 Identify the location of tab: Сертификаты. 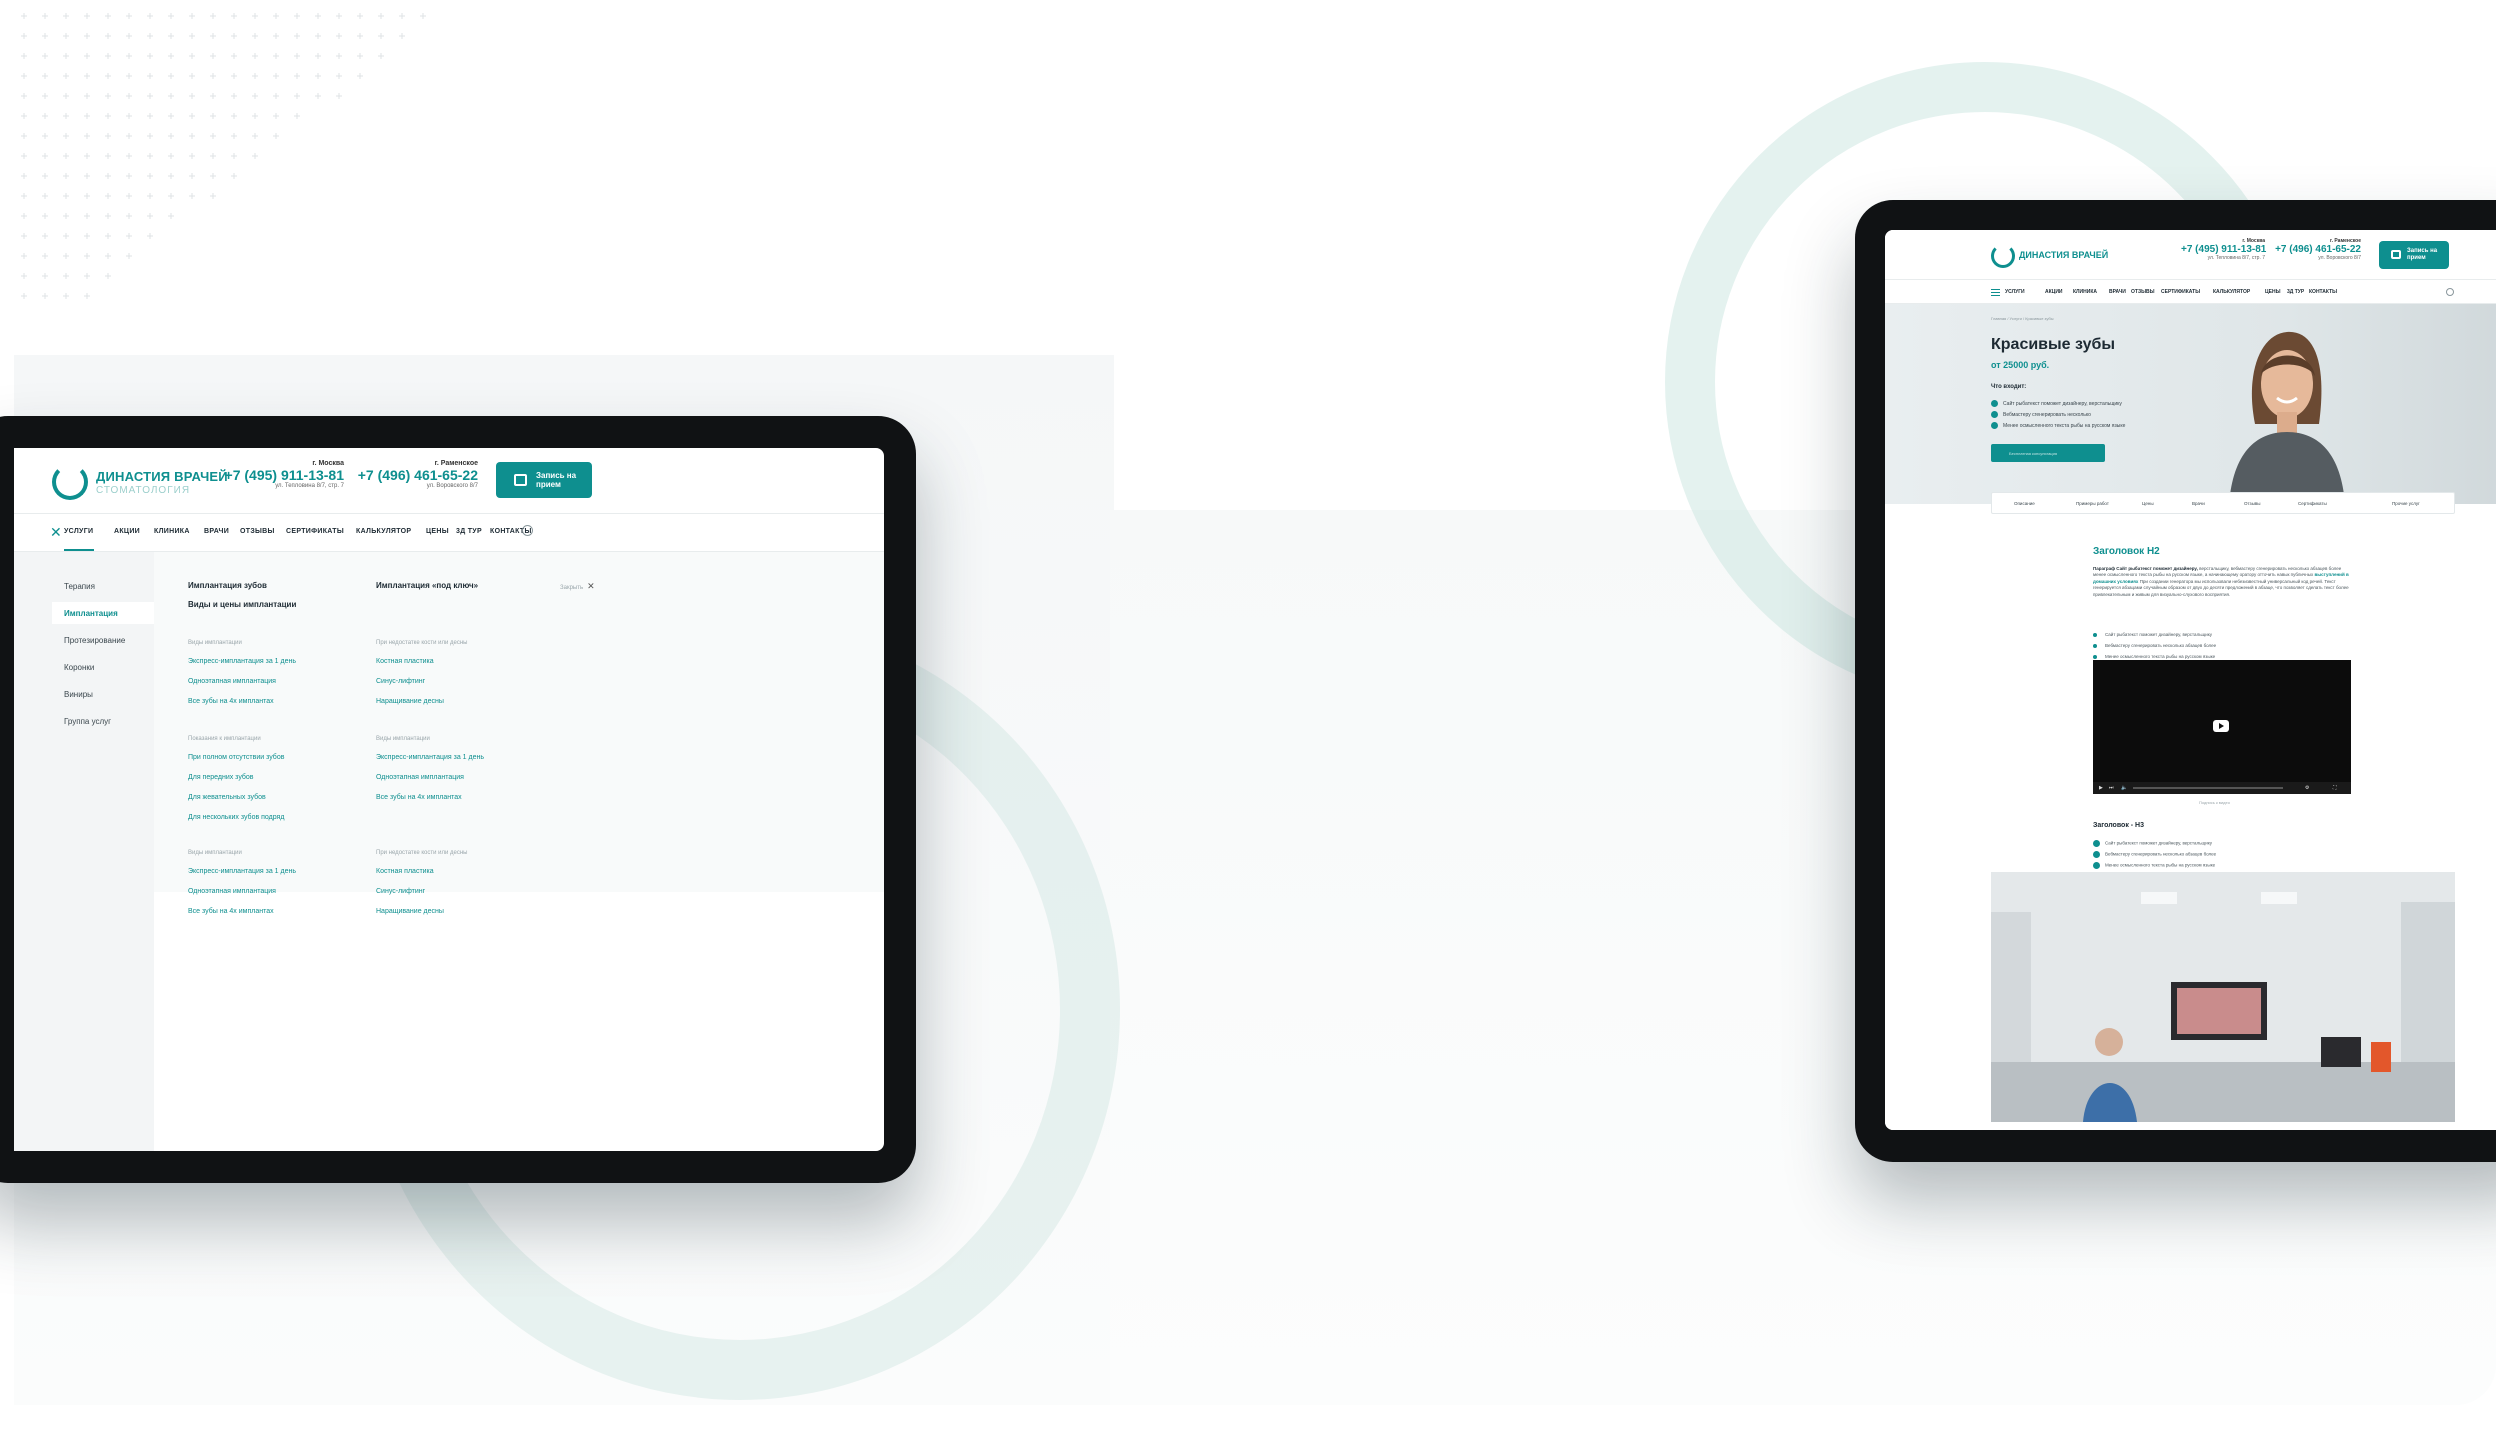
(2312, 503).